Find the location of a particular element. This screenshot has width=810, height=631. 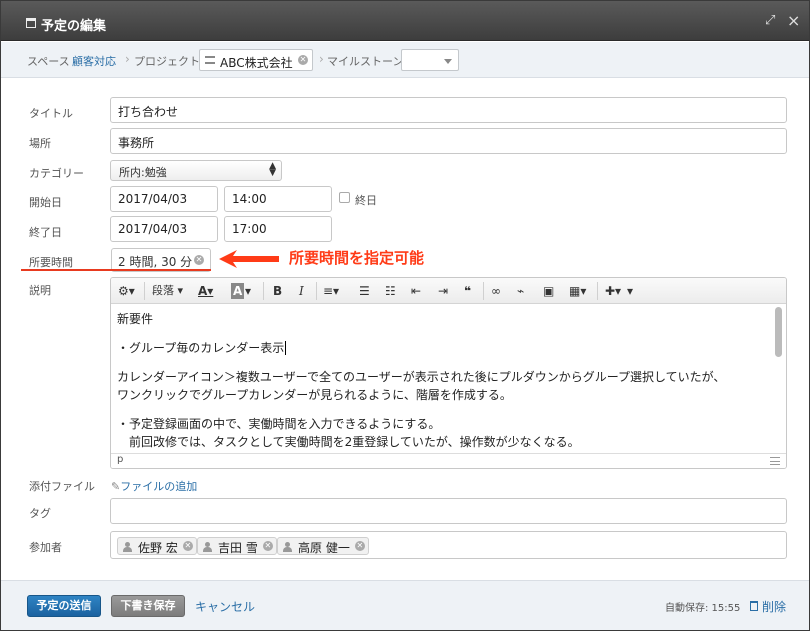

participant-chip: 高原 健一 ✕ is located at coordinates (323, 546).